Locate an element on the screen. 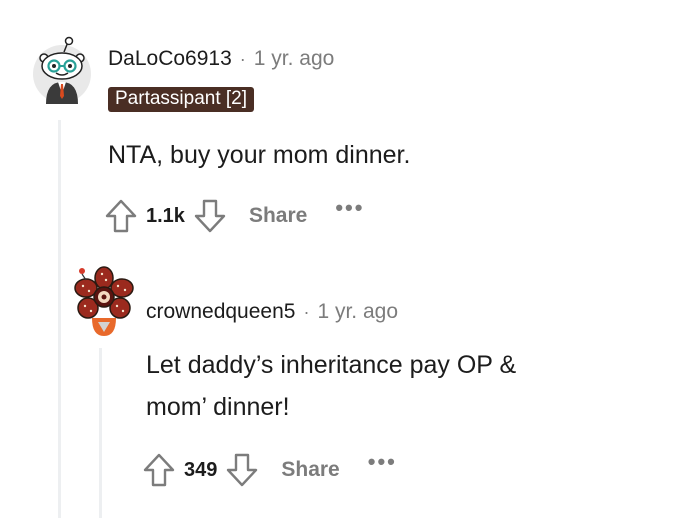 The image size is (700, 518). author-name: crownedqueen5 is located at coordinates (220, 312).